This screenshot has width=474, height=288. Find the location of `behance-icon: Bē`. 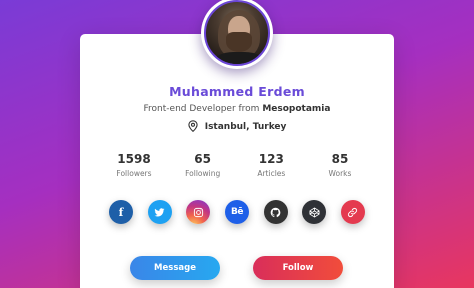

behance-icon: Bē is located at coordinates (236, 212).